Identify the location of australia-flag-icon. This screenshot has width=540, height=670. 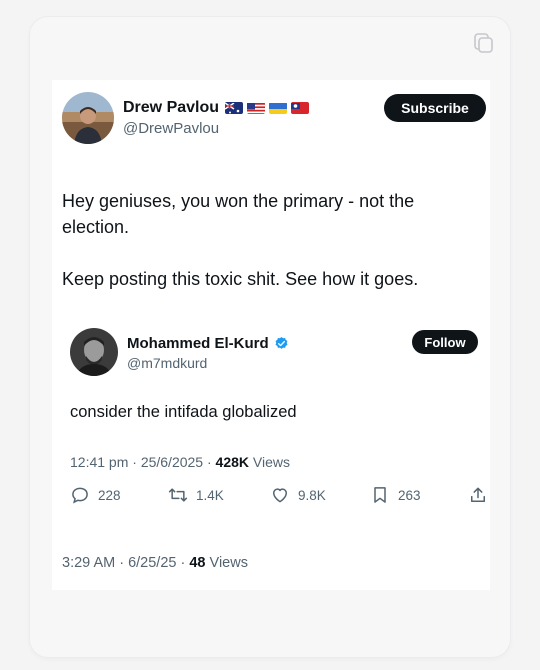
(234, 108).